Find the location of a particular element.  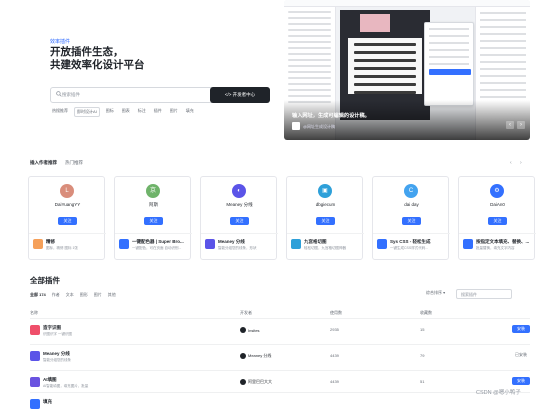

hero-title: 开放插件生态， 共建效率化设计平台 is located at coordinates (150, 59).